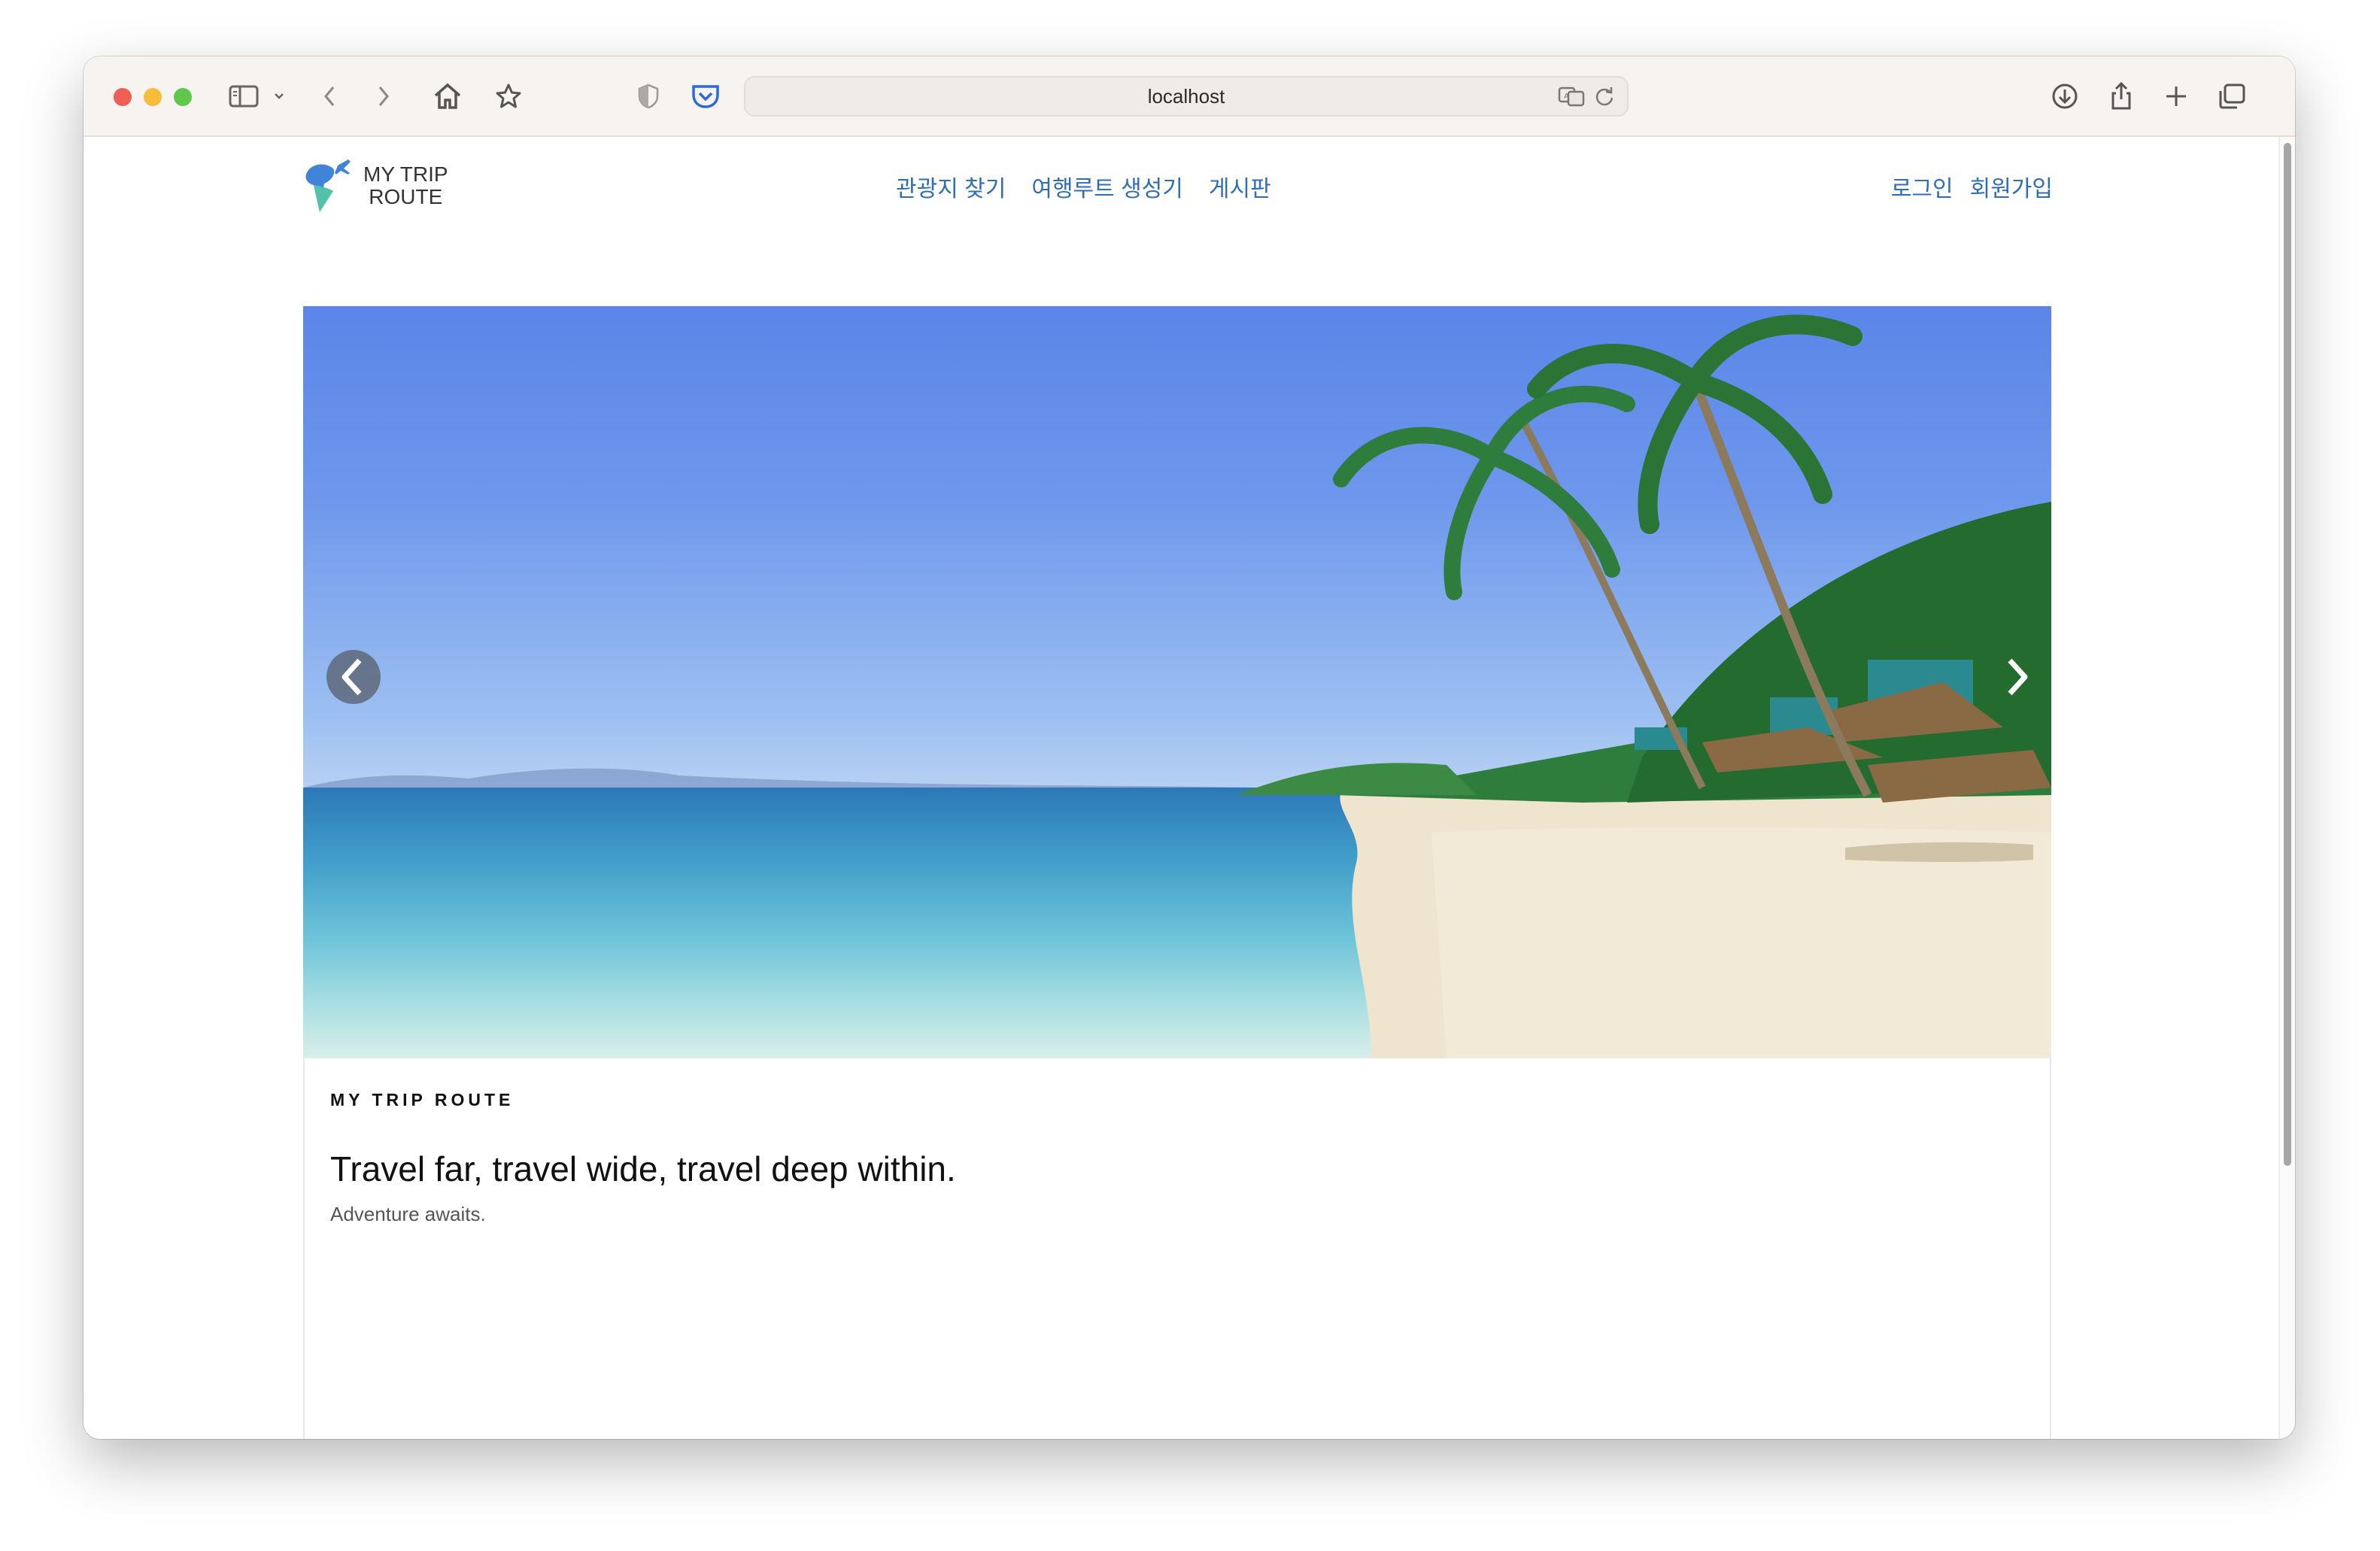 The height and width of the screenshot is (1551, 2380). I want to click on reload-icon, so click(1604, 98).